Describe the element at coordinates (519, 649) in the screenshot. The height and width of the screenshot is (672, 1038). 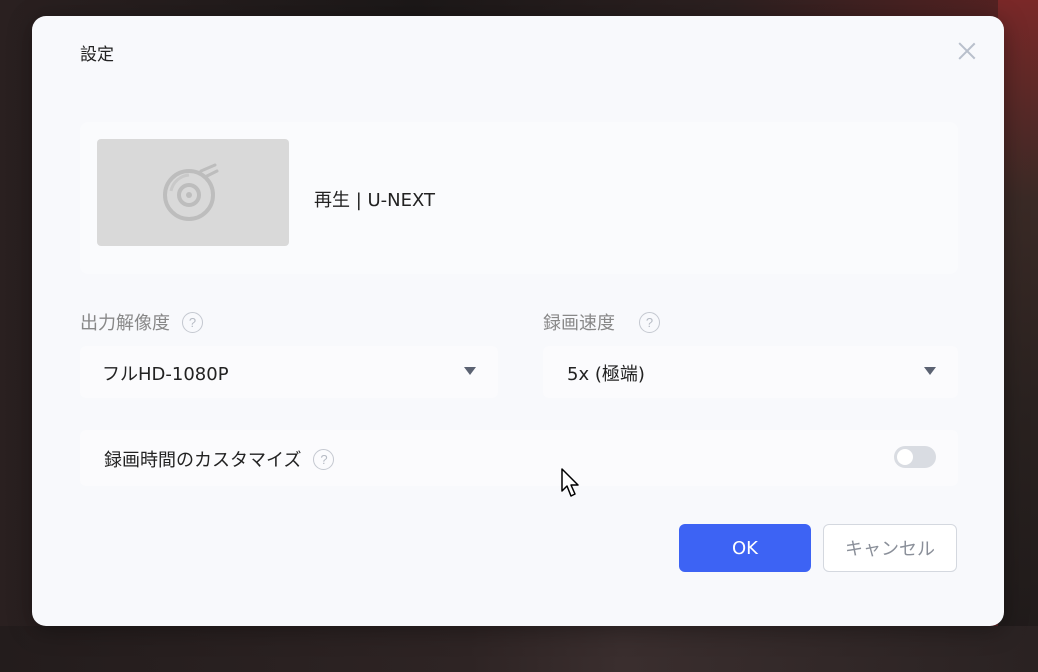
I see `backdrop-bottom-edge` at that location.